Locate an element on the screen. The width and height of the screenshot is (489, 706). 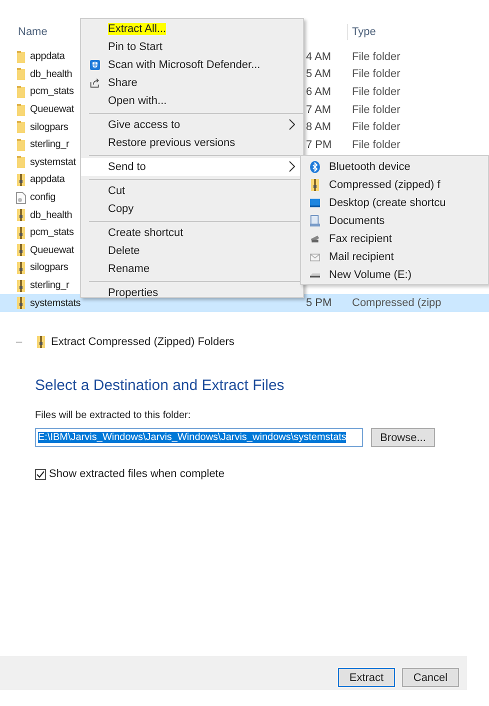
date-modified: 7 AM is located at coordinates (319, 110).